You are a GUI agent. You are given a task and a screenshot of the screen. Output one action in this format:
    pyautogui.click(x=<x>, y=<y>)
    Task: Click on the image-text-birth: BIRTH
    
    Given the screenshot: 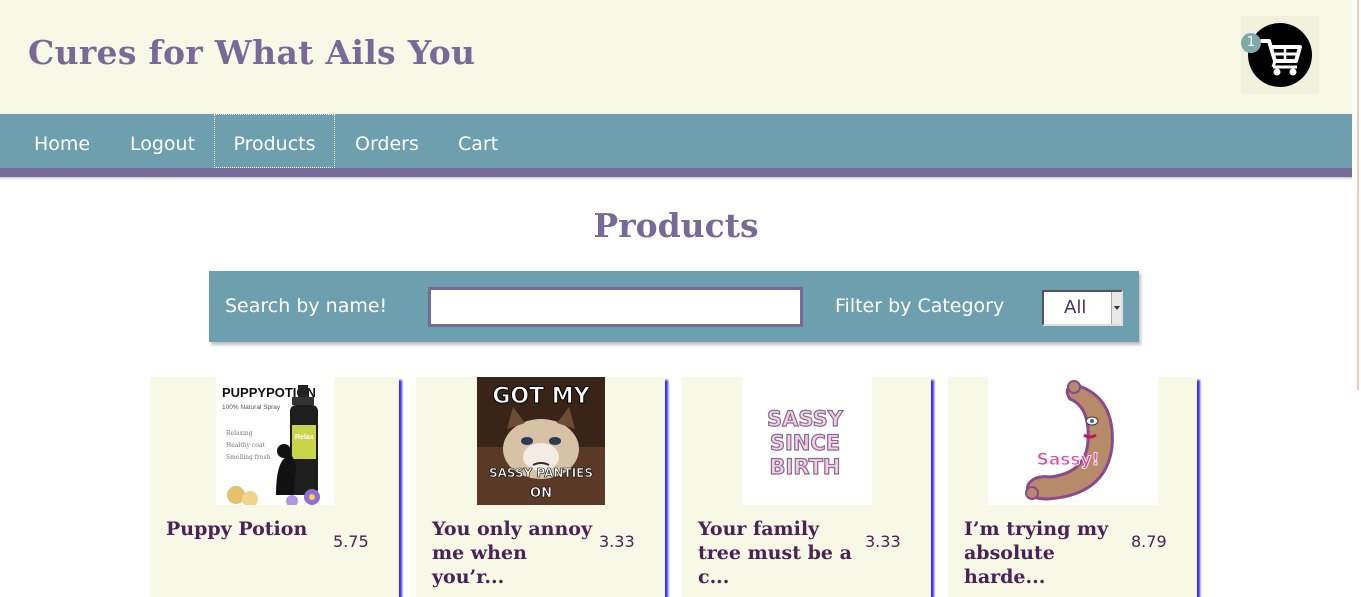 What is the action you would take?
    pyautogui.click(x=805, y=467)
    